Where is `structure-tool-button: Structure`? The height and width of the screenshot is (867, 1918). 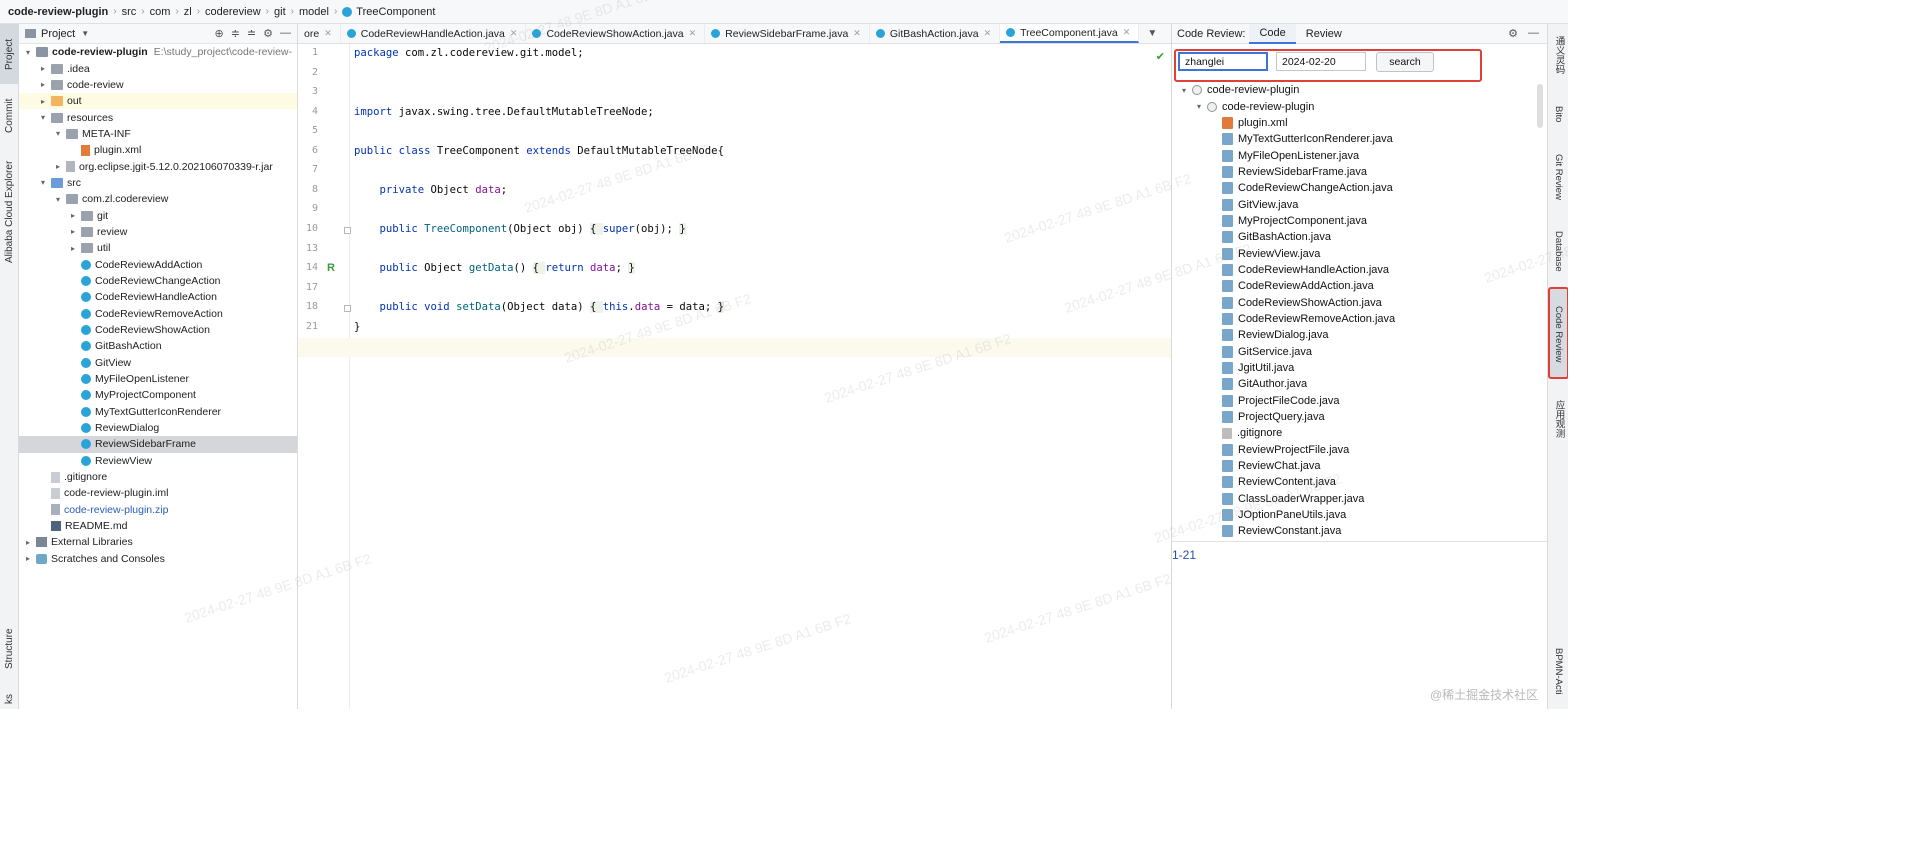 structure-tool-button: Structure is located at coordinates (9, 649).